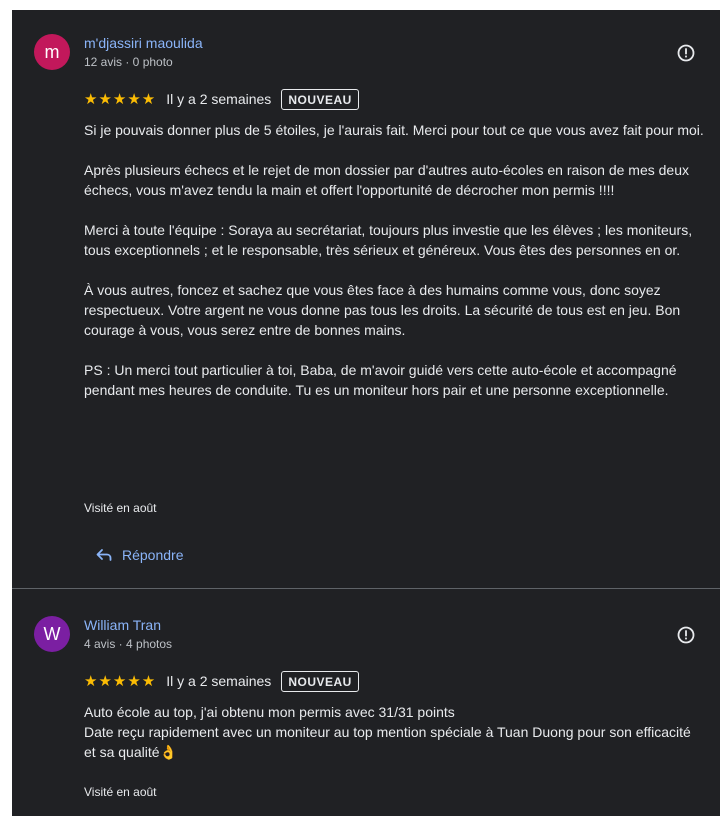 This screenshot has width=728, height=816. I want to click on reviewer-meta: 4 avis · 4 photos, so click(128, 644).